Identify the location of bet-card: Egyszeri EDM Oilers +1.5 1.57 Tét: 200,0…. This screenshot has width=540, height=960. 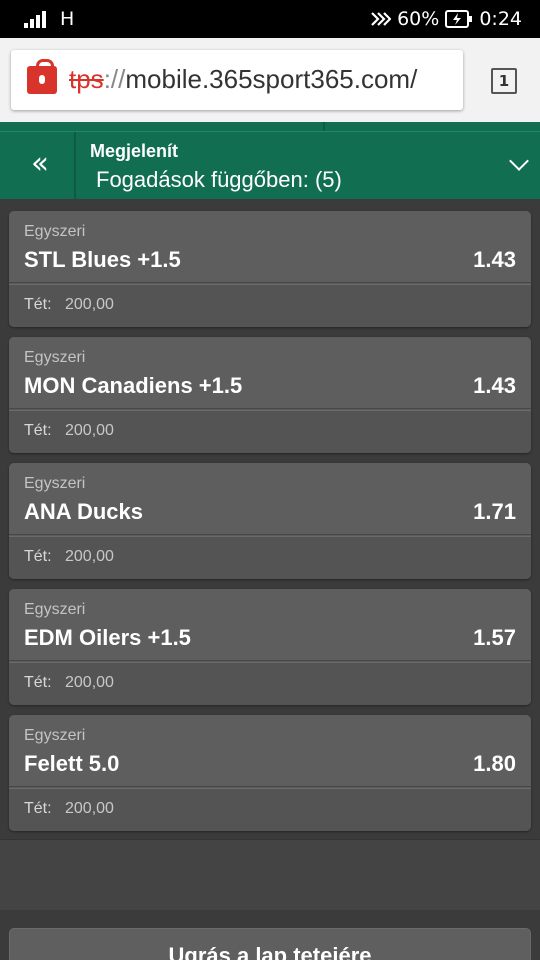
(270, 647).